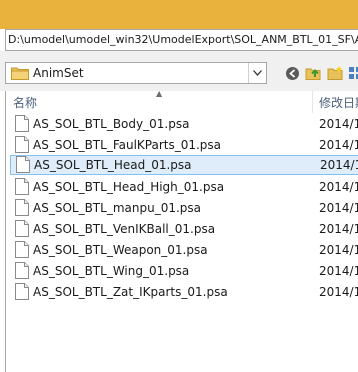 The width and height of the screenshot is (358, 372). What do you see at coordinates (113, 165) in the screenshot?
I see `file-name: AS_SOL_BTL_Head_01.psa` at bounding box center [113, 165].